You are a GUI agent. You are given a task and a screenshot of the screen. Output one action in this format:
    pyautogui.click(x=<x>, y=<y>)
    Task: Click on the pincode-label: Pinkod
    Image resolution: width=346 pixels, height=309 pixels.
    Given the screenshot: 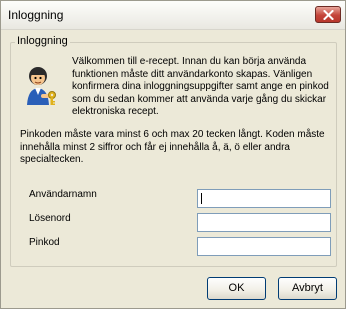 What is the action you would take?
    pyautogui.click(x=44, y=242)
    